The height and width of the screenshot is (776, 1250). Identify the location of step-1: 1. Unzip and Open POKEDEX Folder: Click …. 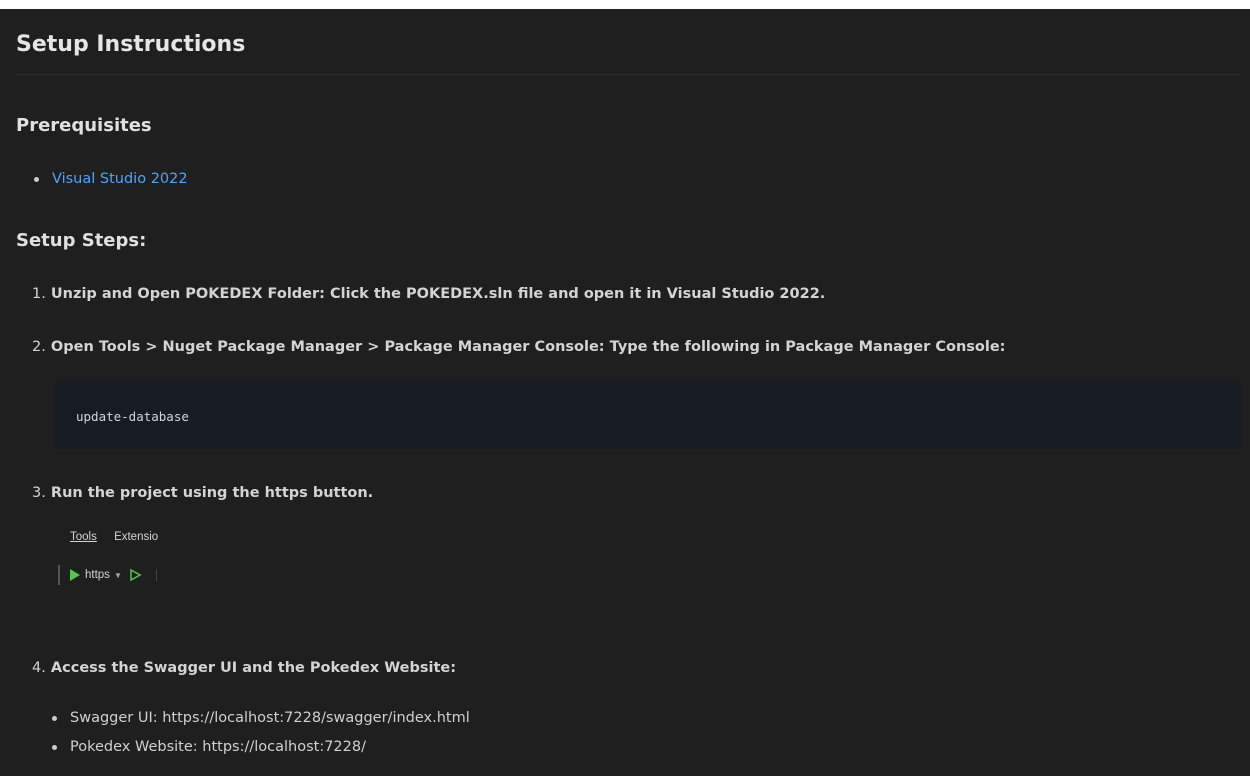
(428, 294).